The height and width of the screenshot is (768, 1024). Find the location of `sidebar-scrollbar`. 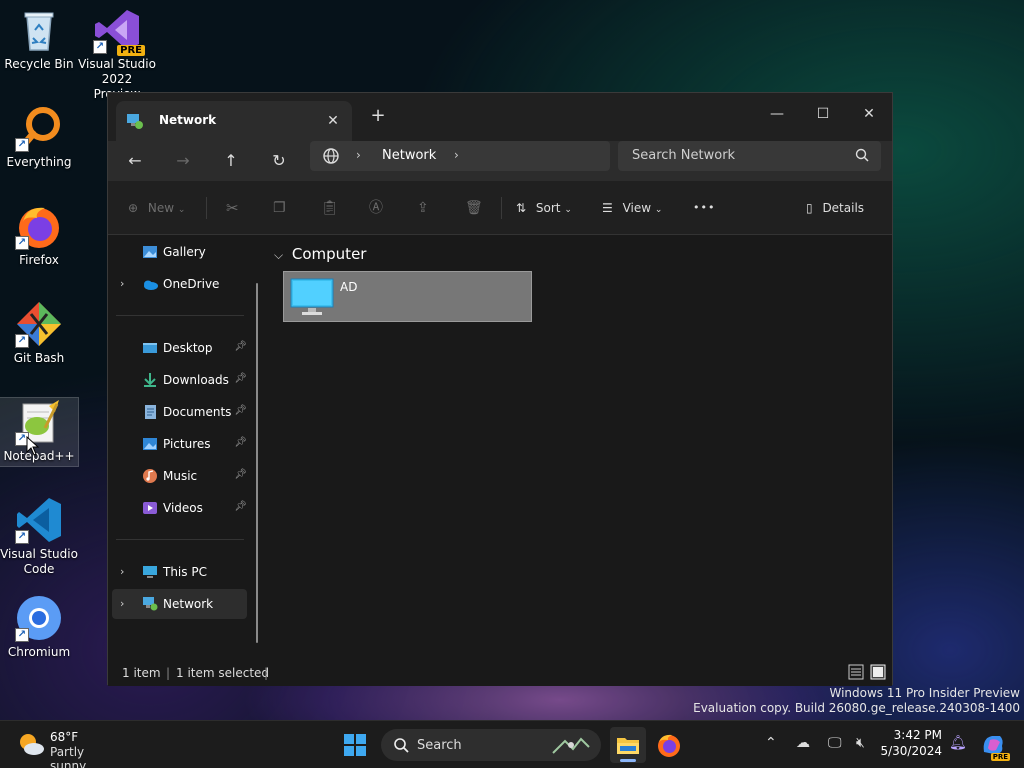

sidebar-scrollbar is located at coordinates (257, 463).